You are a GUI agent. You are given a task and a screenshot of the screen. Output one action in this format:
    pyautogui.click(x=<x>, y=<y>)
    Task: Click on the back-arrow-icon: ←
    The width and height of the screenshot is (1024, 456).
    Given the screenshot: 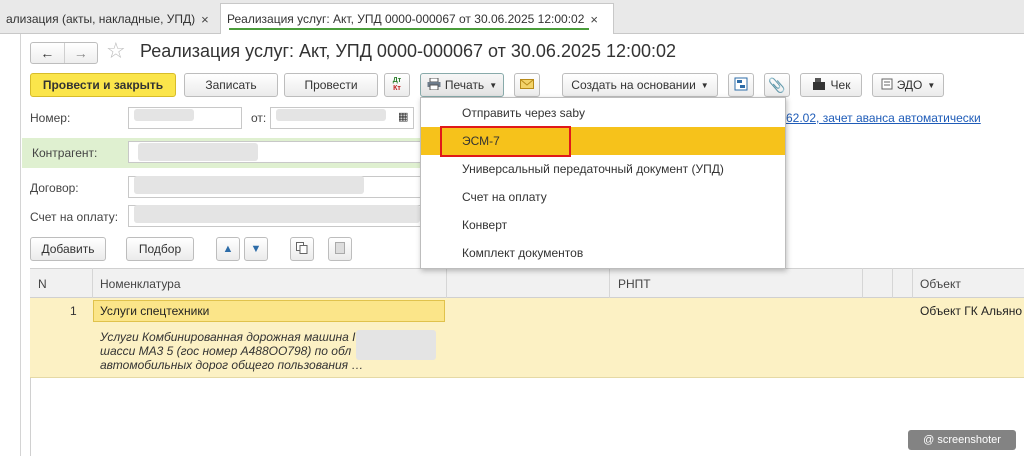 What is the action you would take?
    pyautogui.click(x=47, y=53)
    